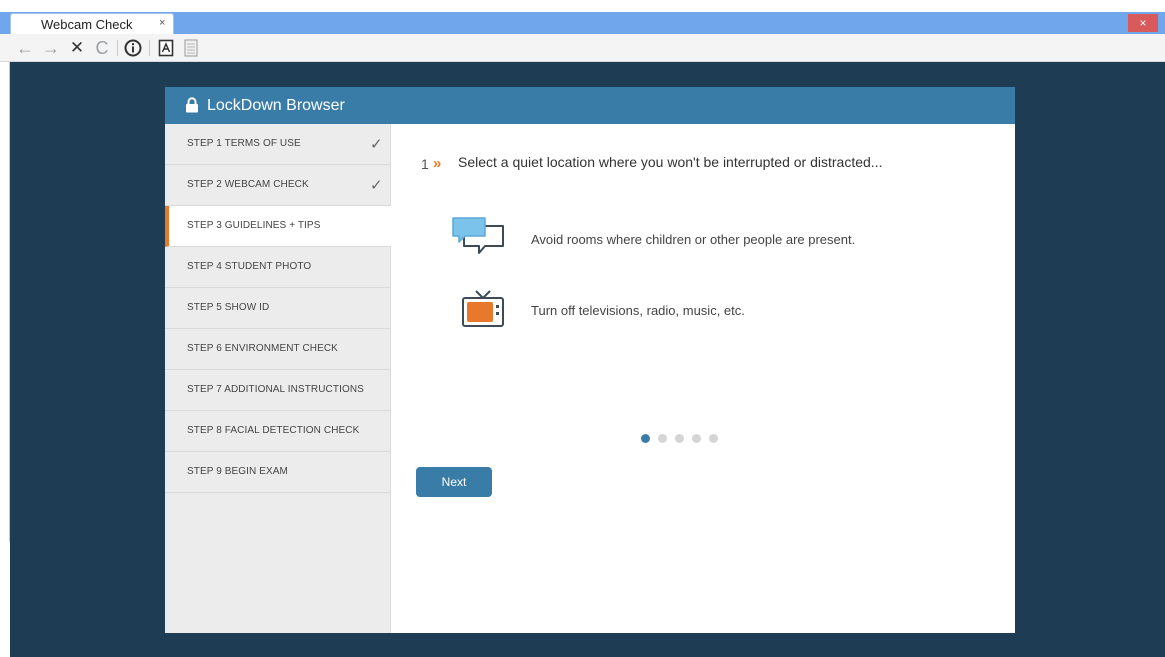 The image size is (1165, 657). Describe the element at coordinates (87, 24) in the screenshot. I see `tab-title: Webcam Check` at that location.